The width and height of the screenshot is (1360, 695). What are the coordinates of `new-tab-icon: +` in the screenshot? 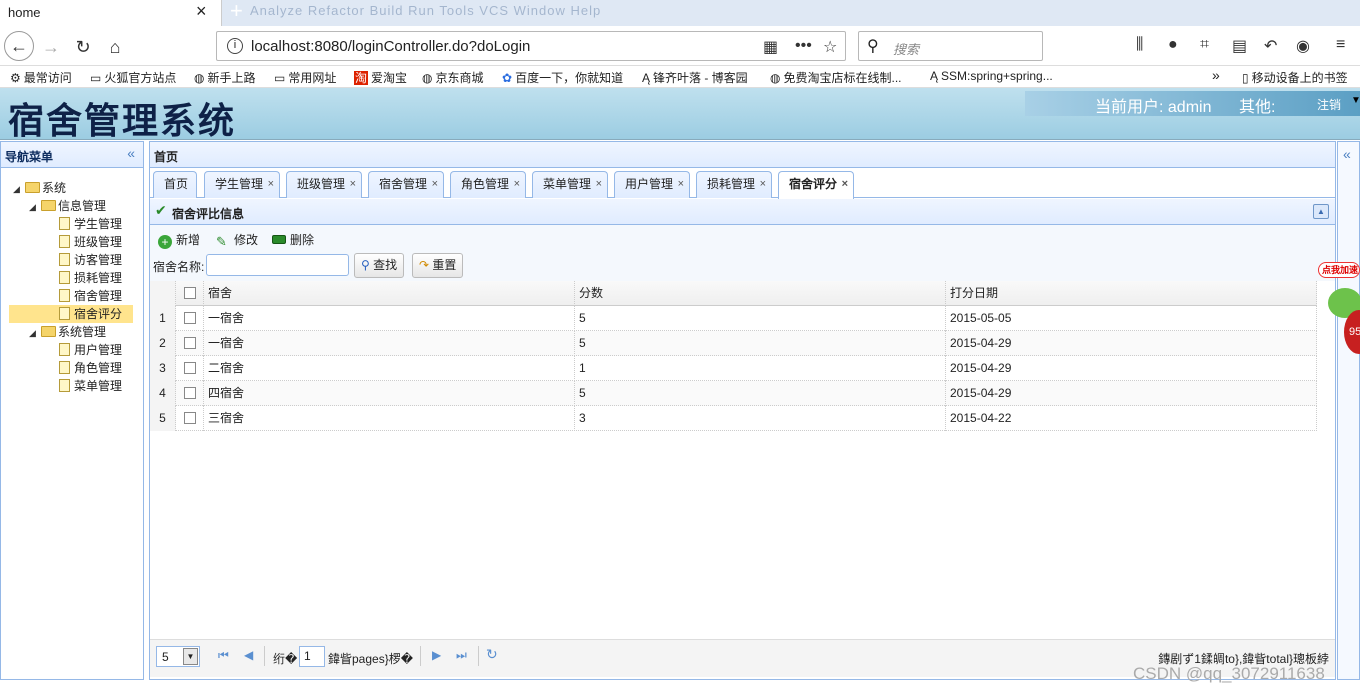 It's located at (236, 12).